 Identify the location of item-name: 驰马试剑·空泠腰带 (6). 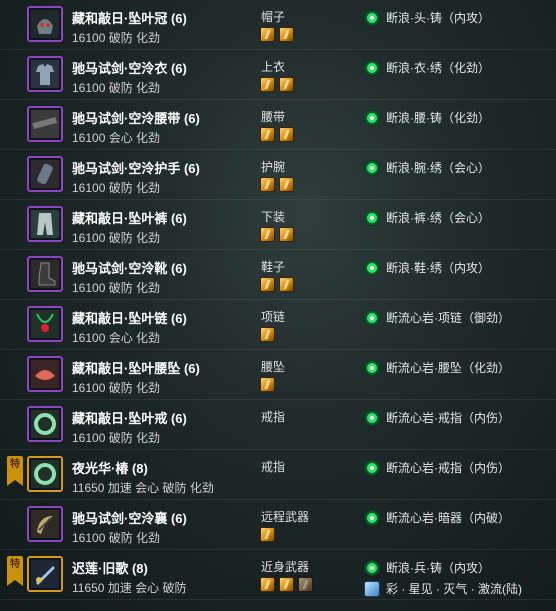
(136, 118).